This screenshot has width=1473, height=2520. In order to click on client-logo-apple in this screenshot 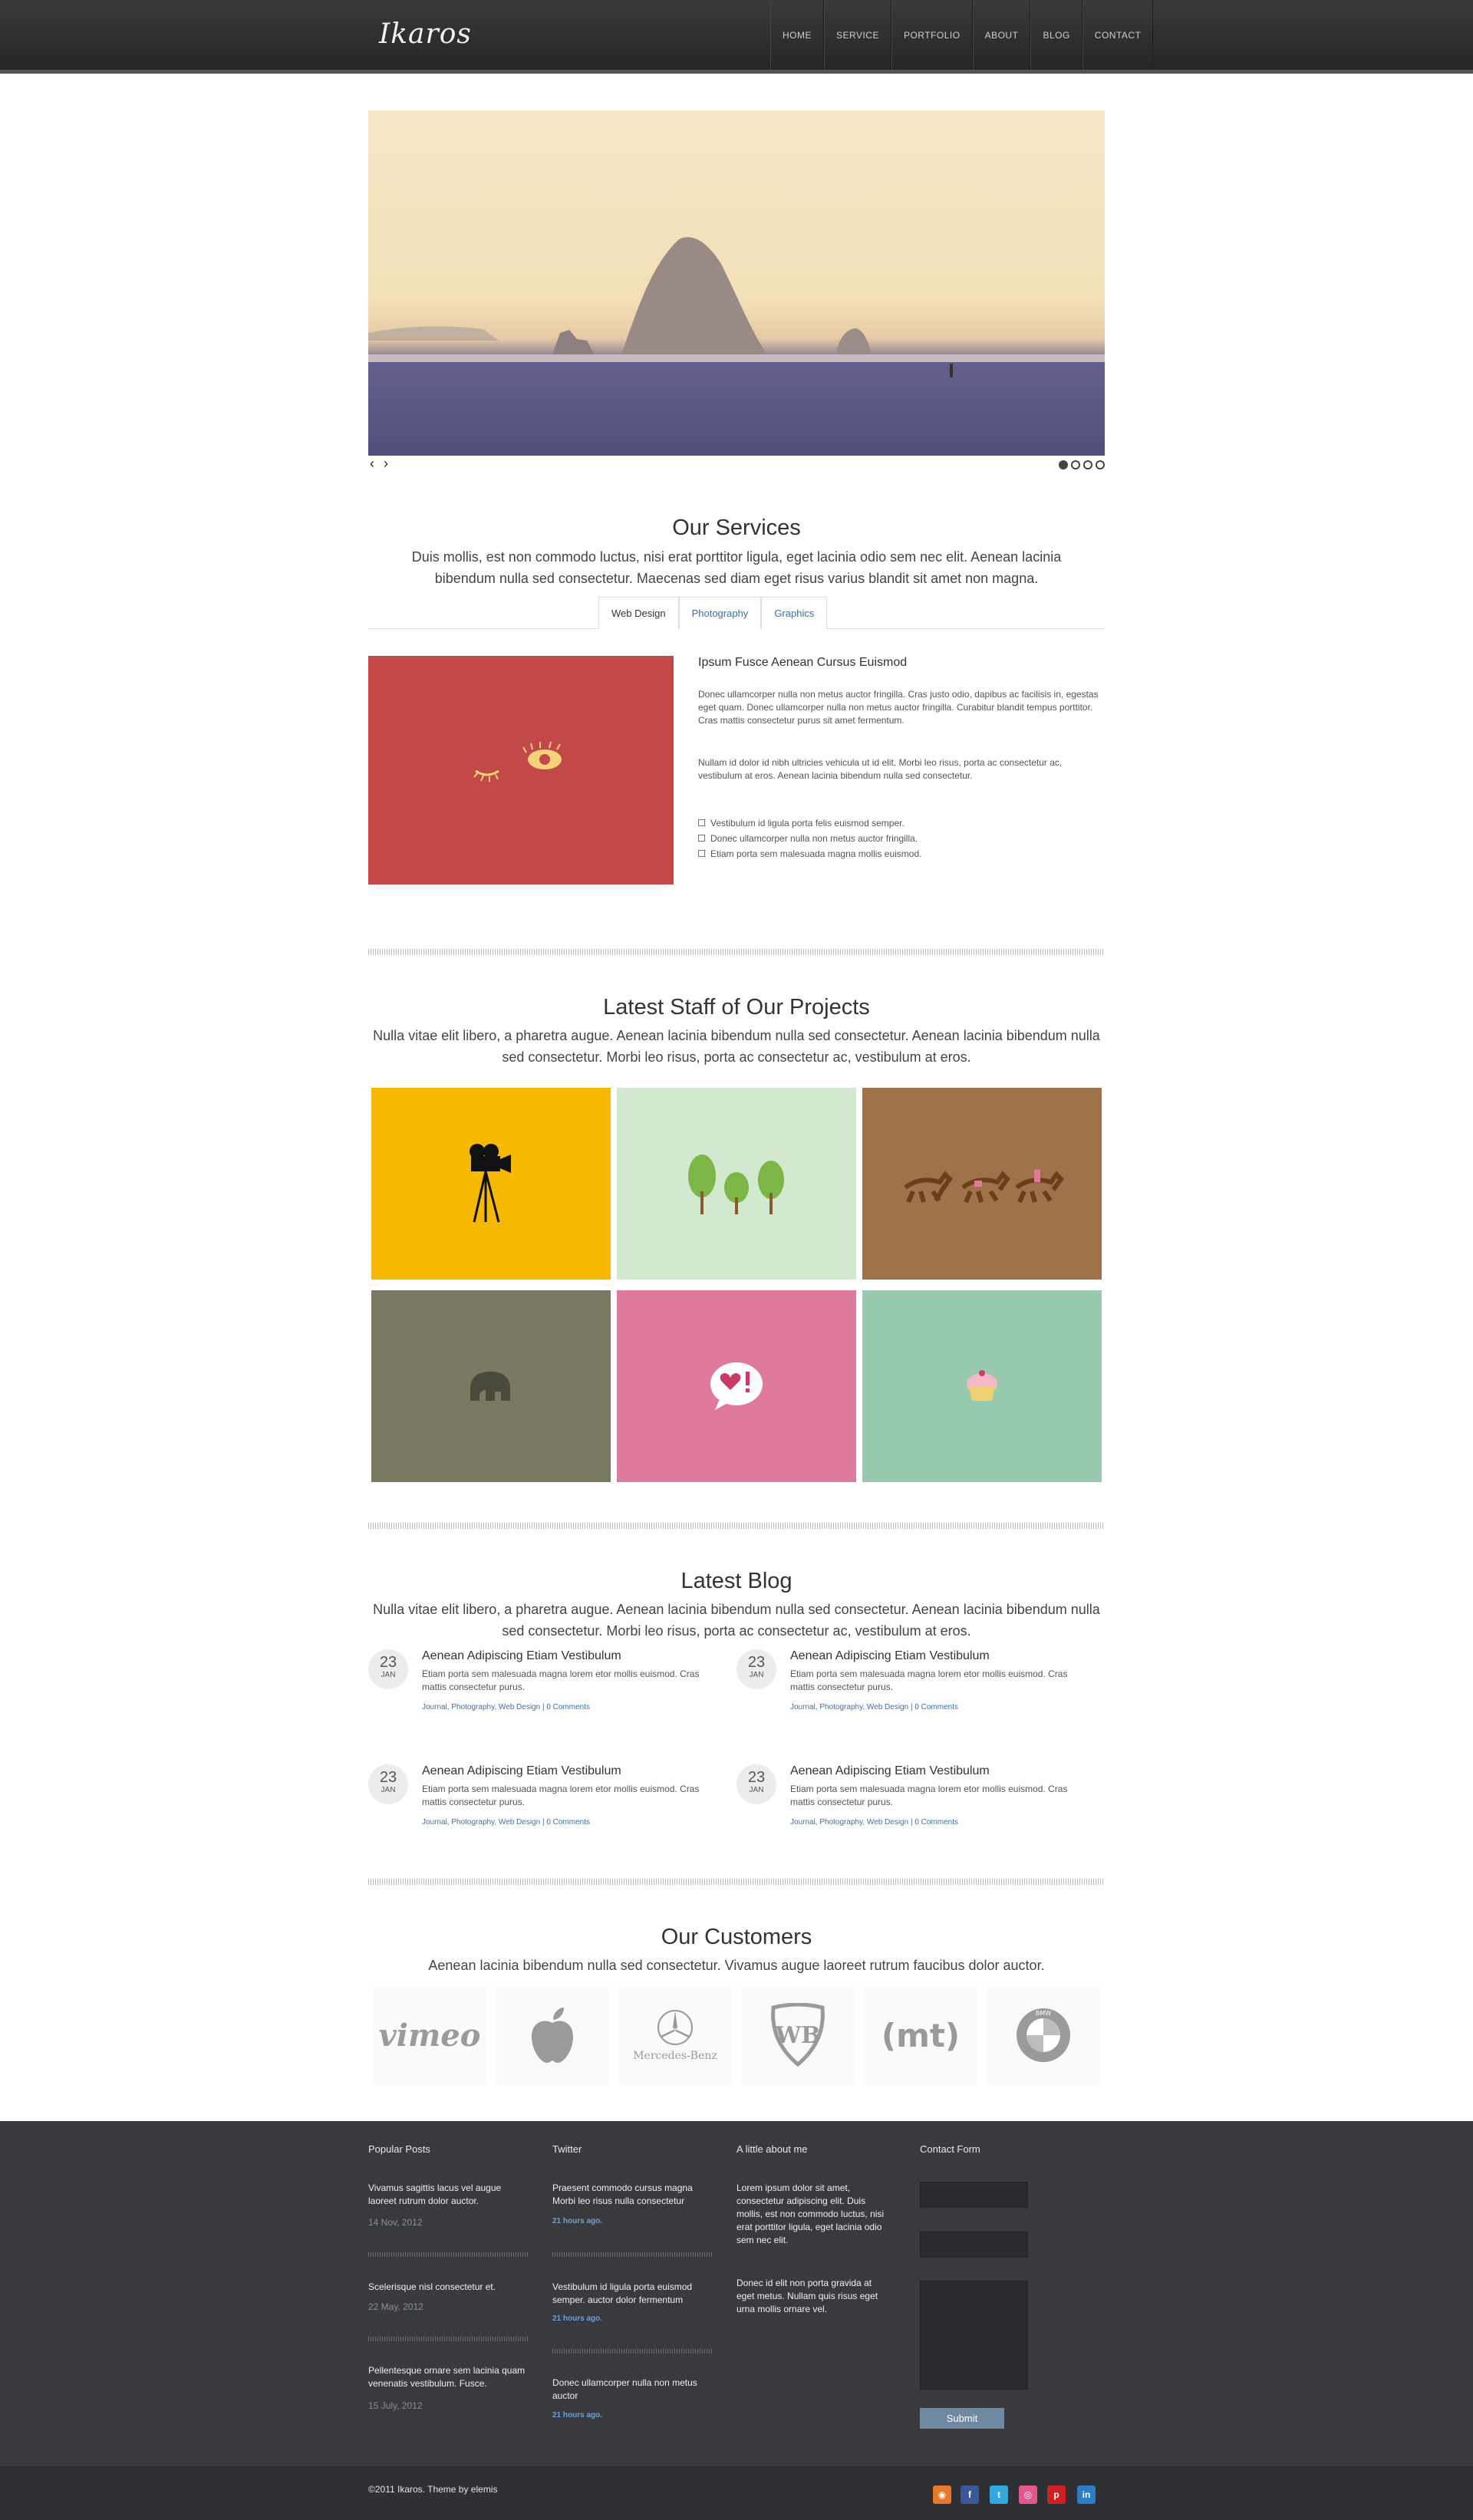, I will do `click(553, 2035)`.